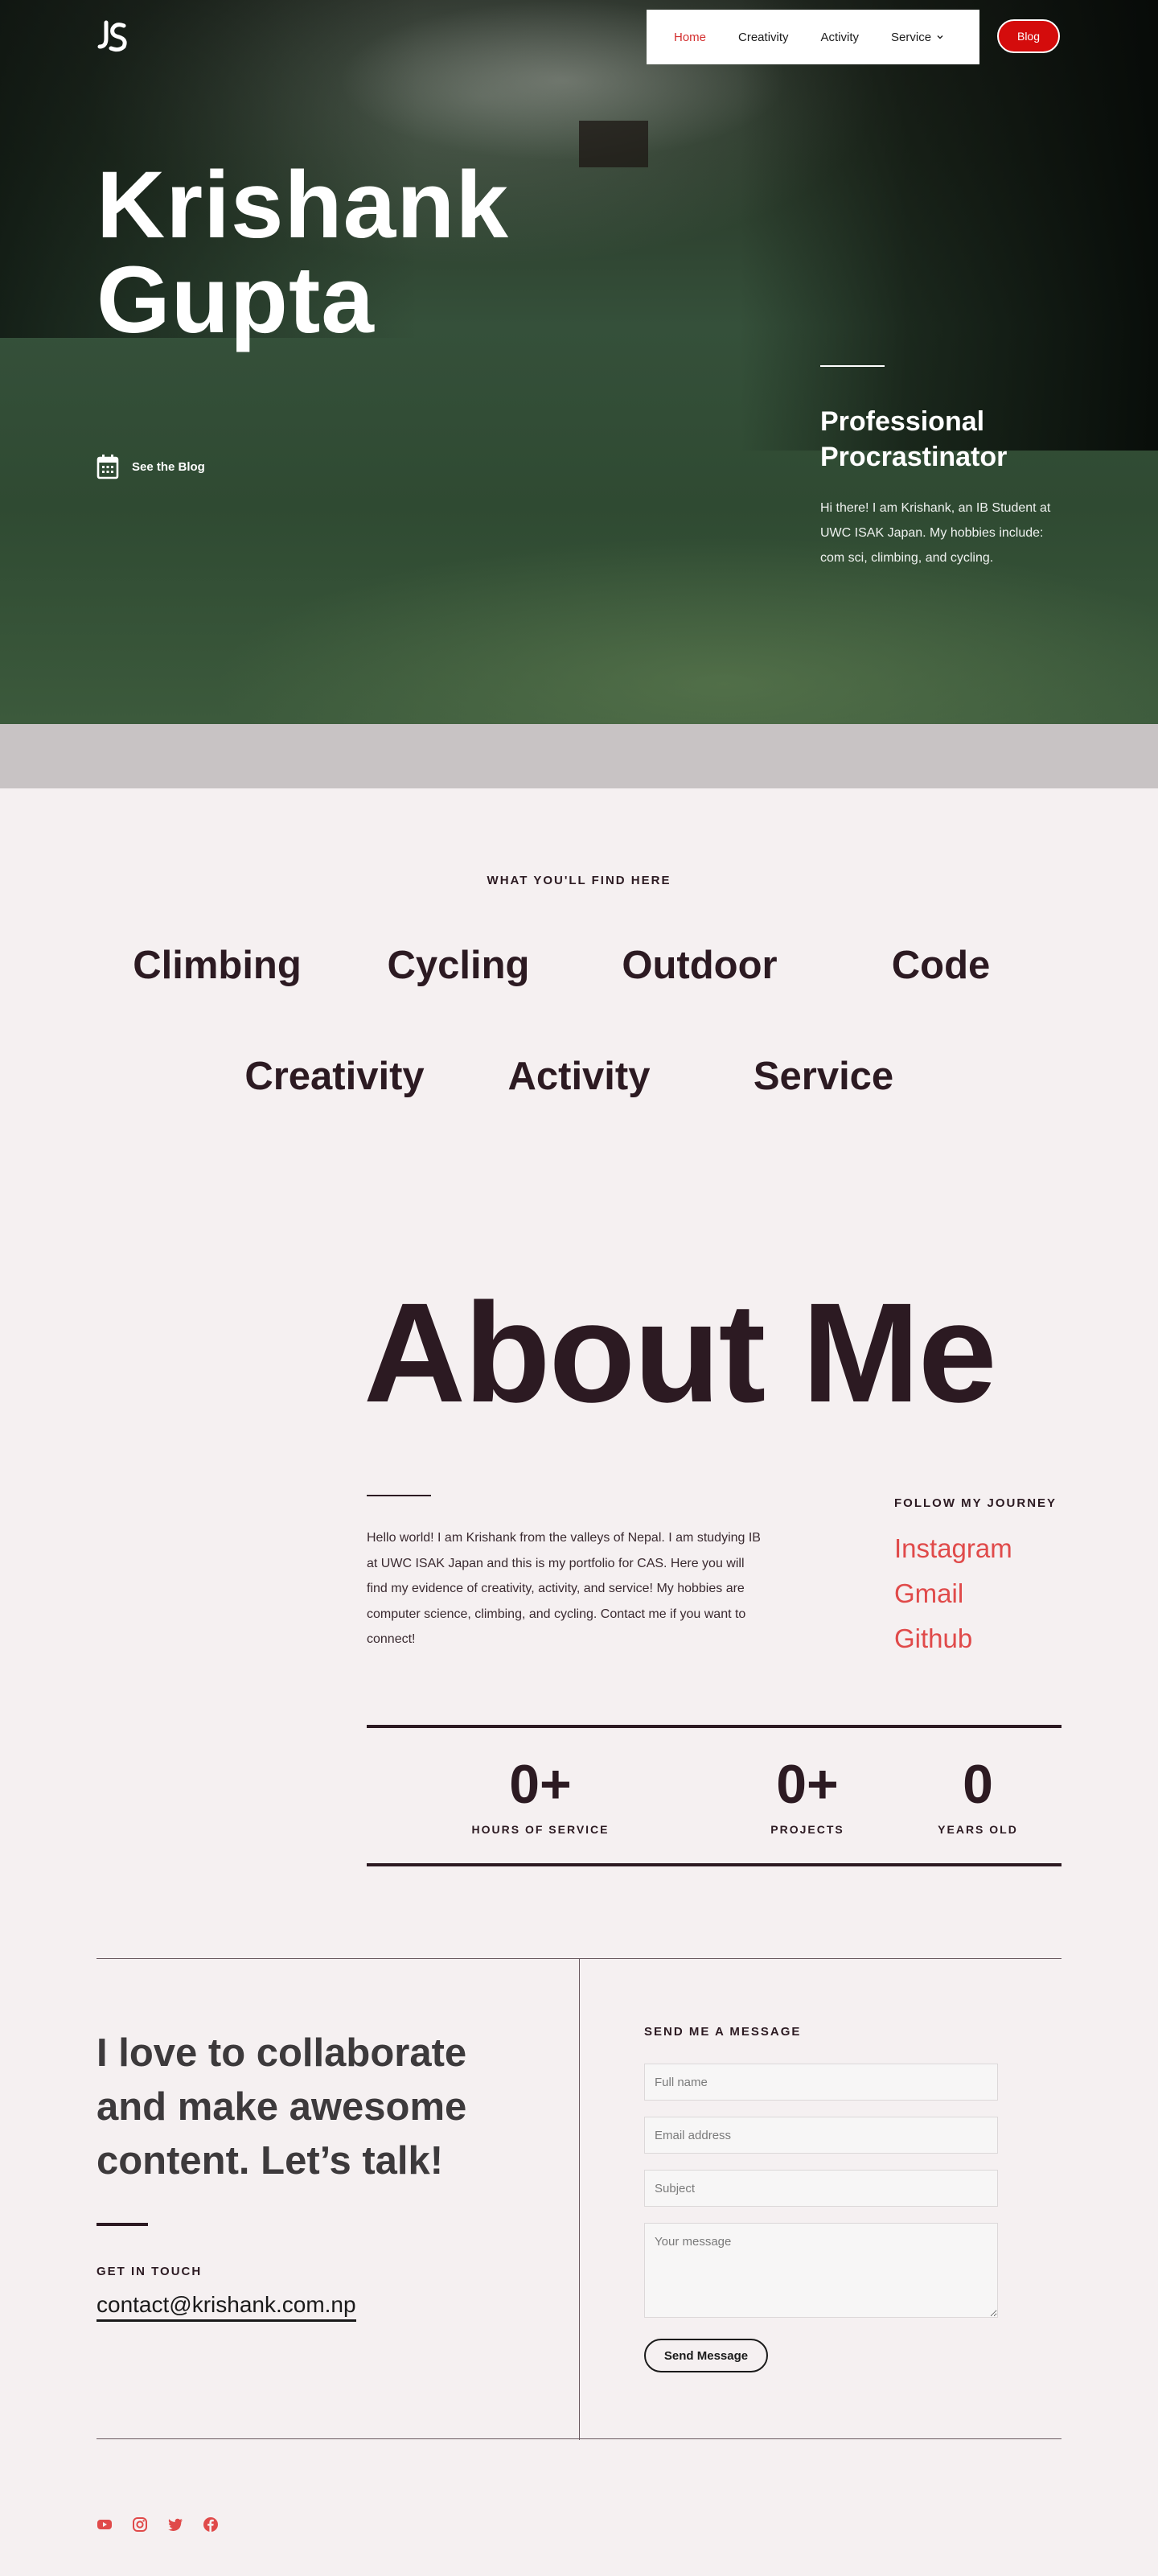  I want to click on gmail-link: Gmail, so click(929, 1593).